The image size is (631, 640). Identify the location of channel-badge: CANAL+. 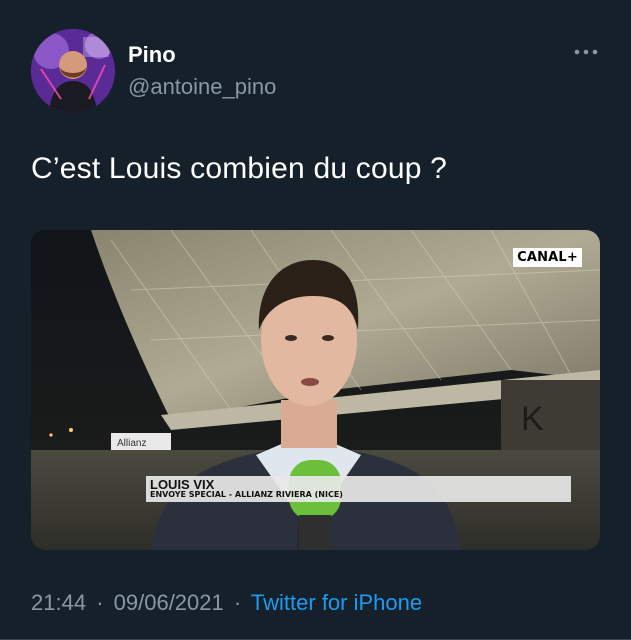
(547, 257).